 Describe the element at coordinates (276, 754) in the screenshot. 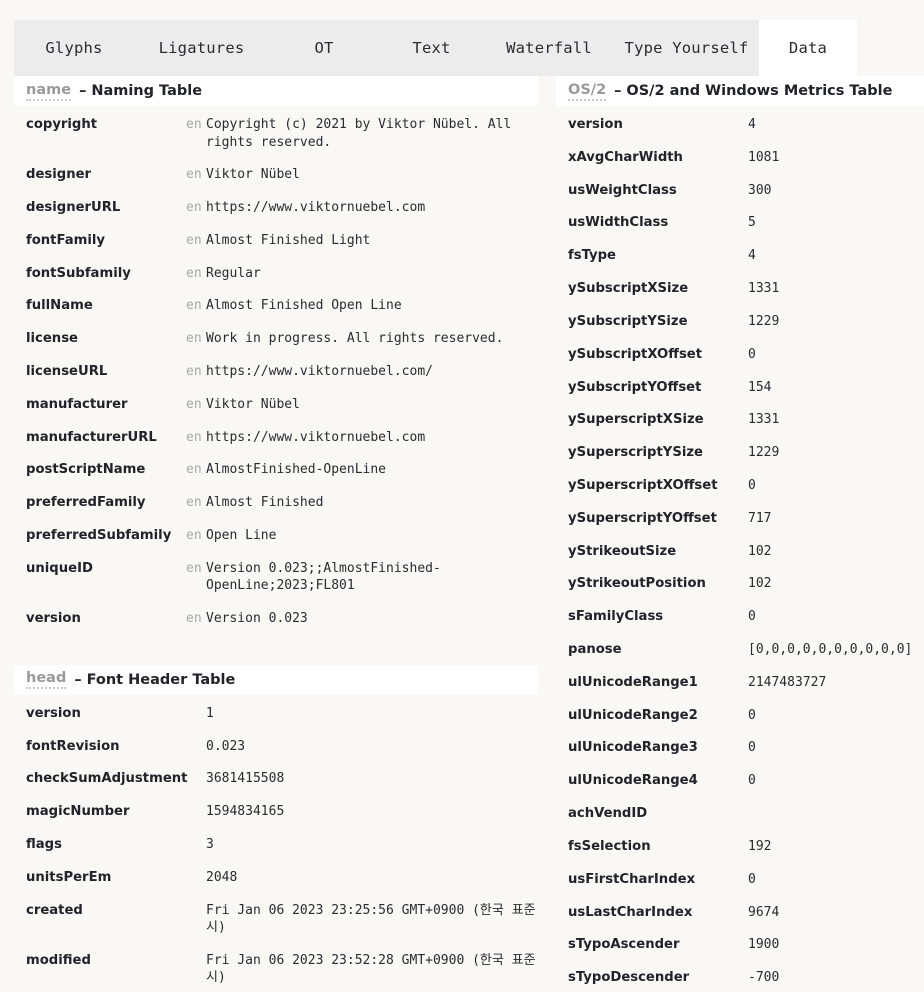

I see `table-row: fontRevision 0.023` at that location.